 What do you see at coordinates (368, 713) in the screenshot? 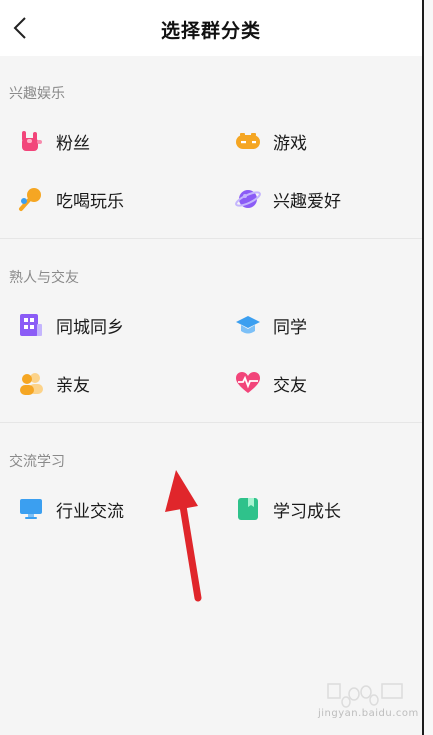
I see `watermark-text: jingyan.baidu.com` at bounding box center [368, 713].